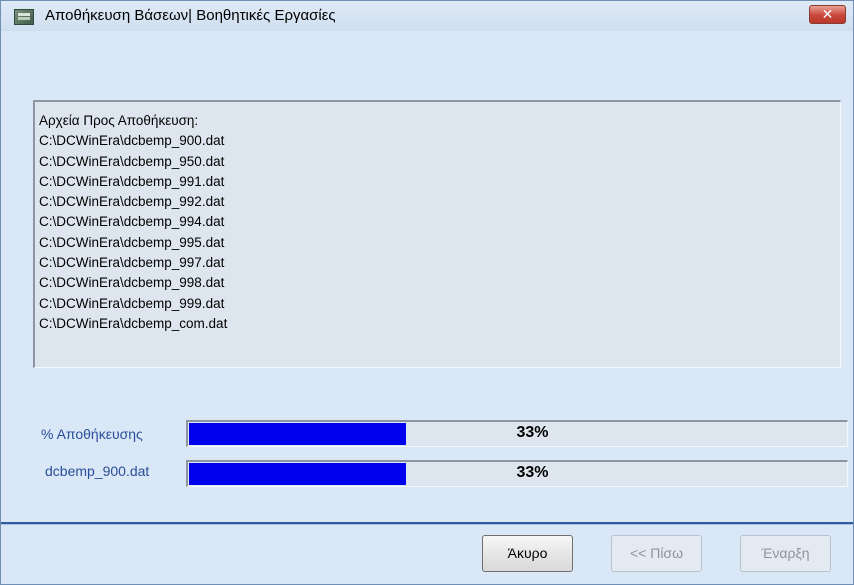 The height and width of the screenshot is (585, 854). I want to click on list-item: C:\DCWinEra\dcbemp_900.dat, so click(132, 141).